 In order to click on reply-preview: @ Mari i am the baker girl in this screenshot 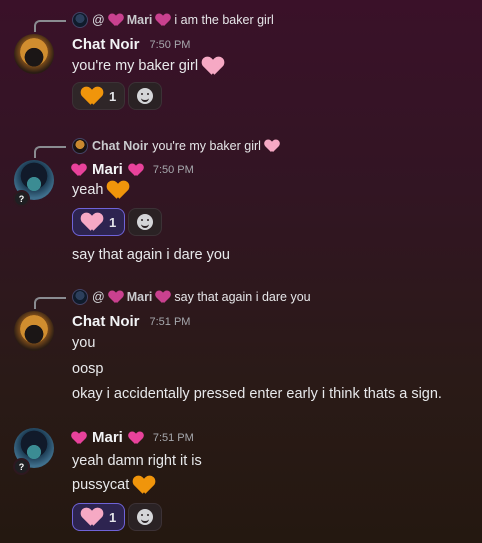, I will do `click(173, 20)`.